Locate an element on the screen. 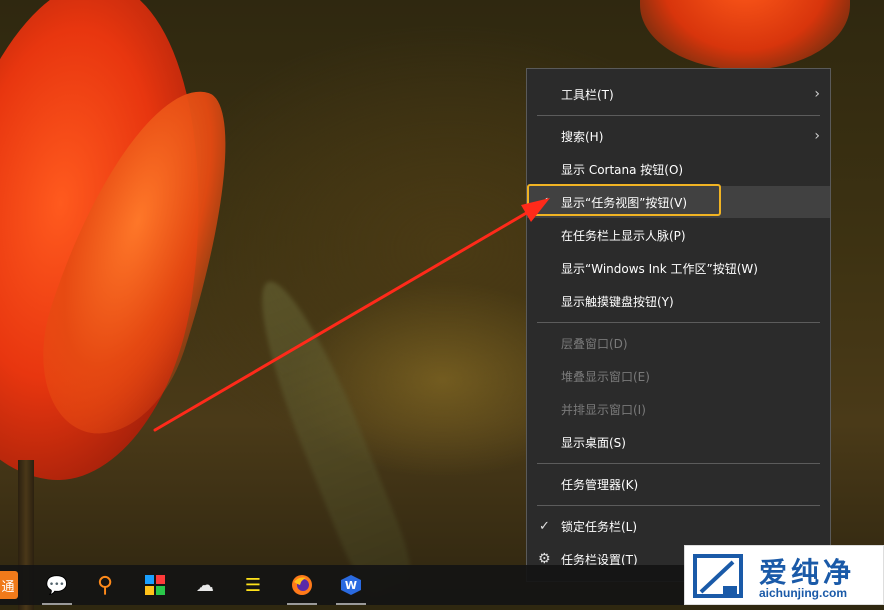 The width and height of the screenshot is (884, 610). firefox-icon is located at coordinates (302, 587).